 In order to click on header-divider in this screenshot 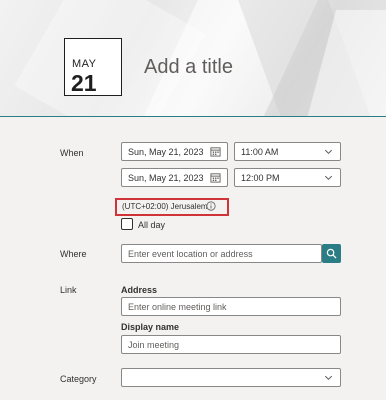, I will do `click(193, 116)`.